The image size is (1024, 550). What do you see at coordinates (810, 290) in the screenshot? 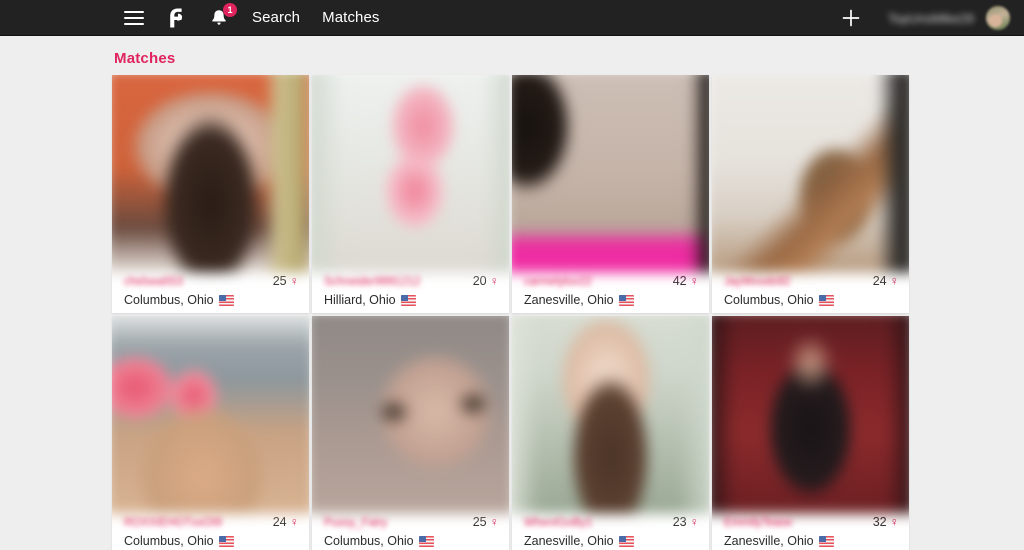
I see `card-info: JayWoods92 24 ♀ Columbus, Ohio` at bounding box center [810, 290].